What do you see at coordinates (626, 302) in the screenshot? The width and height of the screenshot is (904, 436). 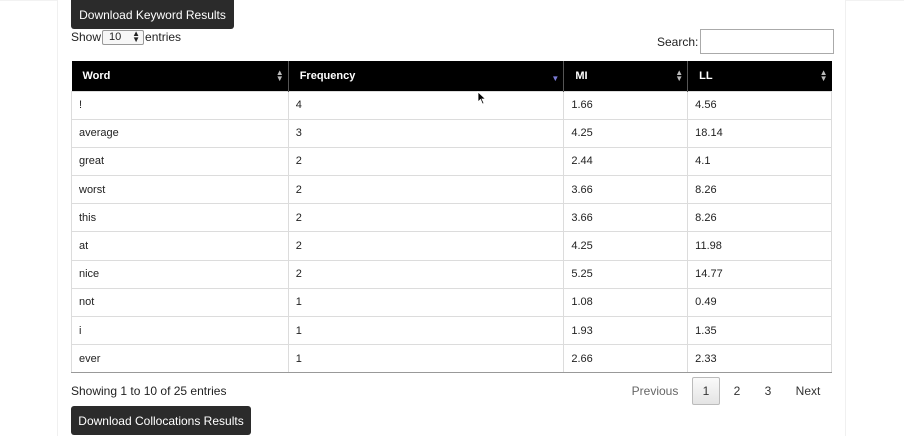 I see `cell-mi: 1.08` at bounding box center [626, 302].